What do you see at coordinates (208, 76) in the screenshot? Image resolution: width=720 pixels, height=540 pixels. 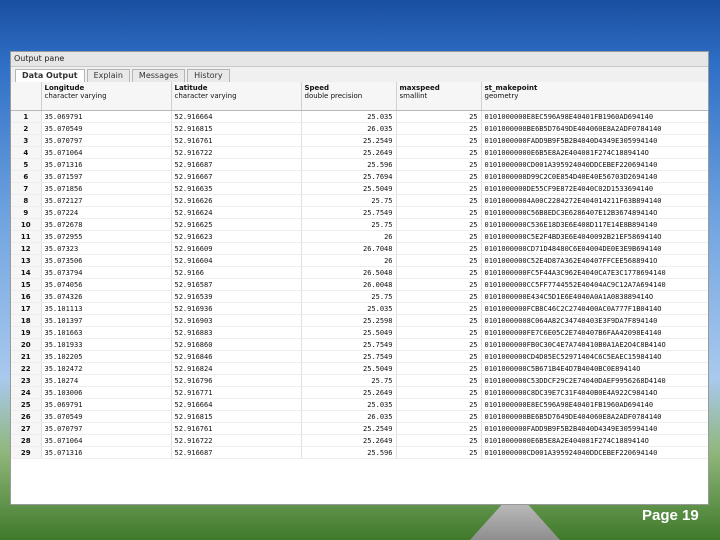 I see `tab-history: History` at bounding box center [208, 76].